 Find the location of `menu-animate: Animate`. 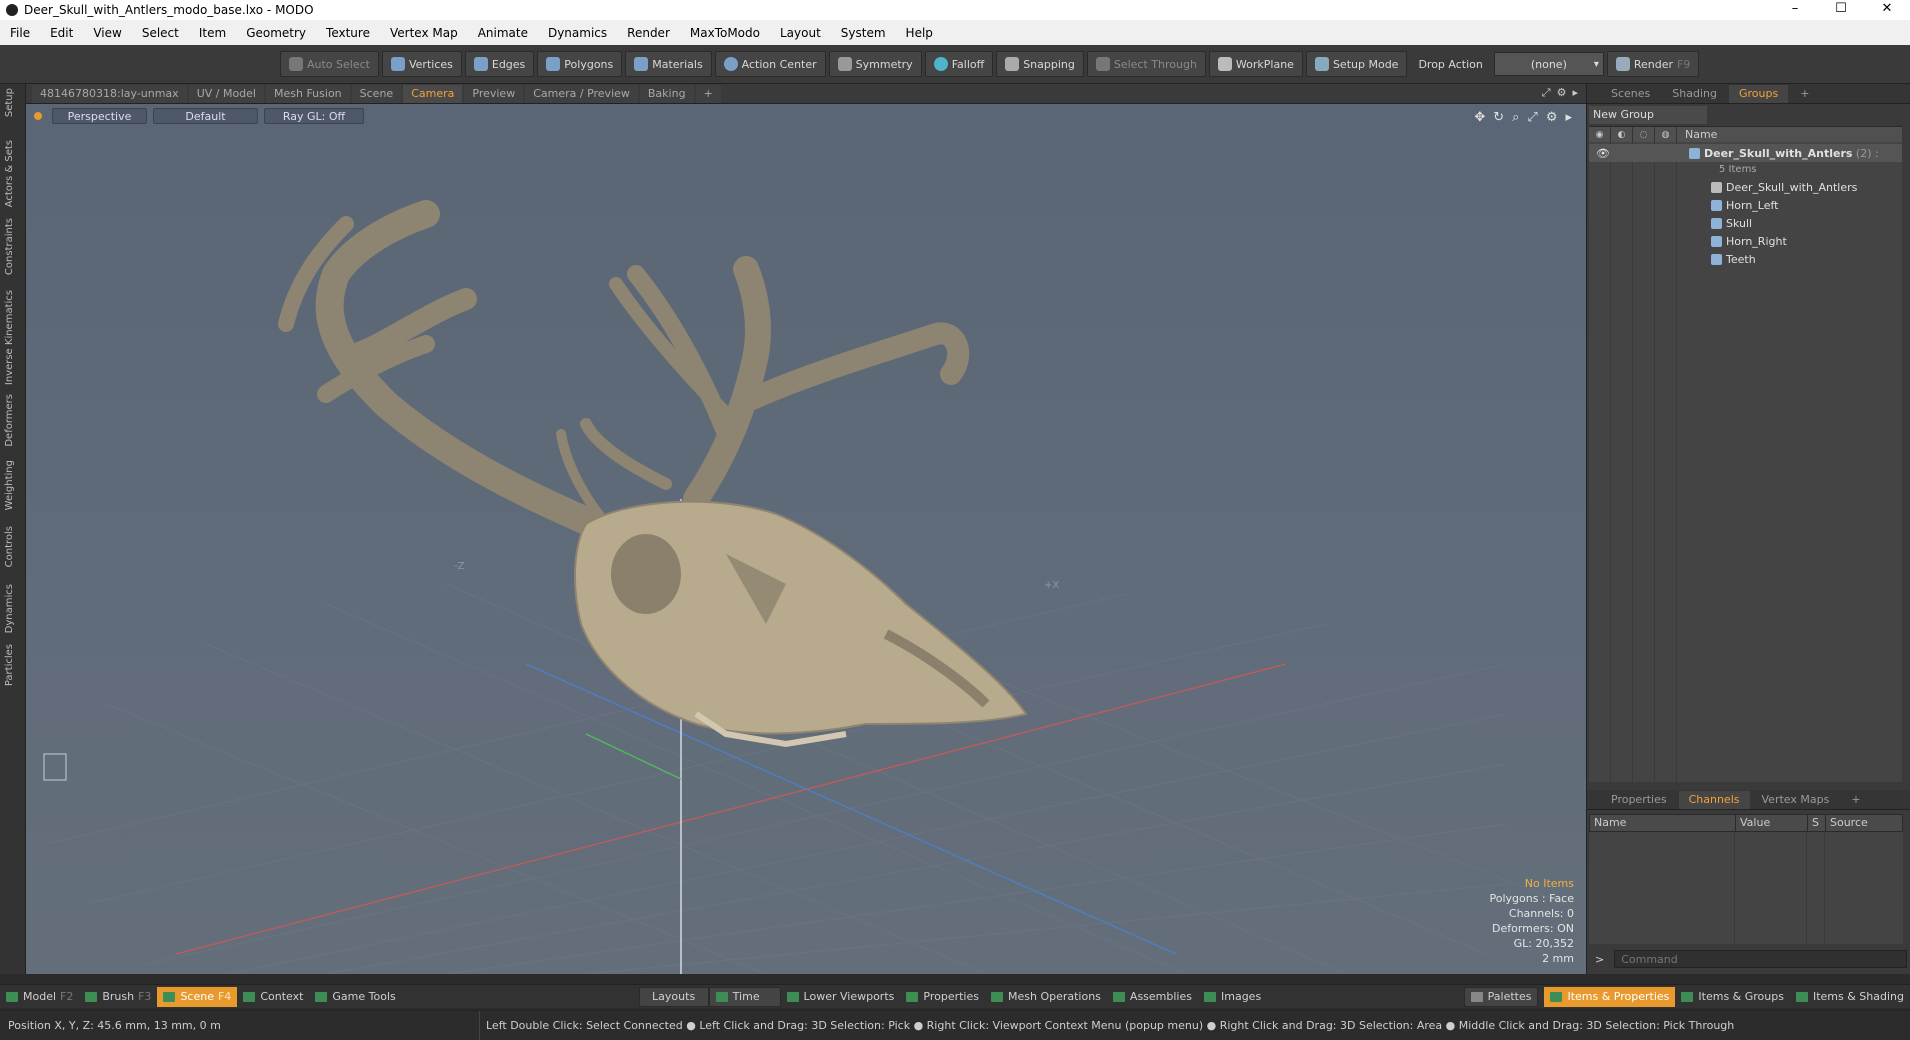

menu-animate: Animate is located at coordinates (503, 33).